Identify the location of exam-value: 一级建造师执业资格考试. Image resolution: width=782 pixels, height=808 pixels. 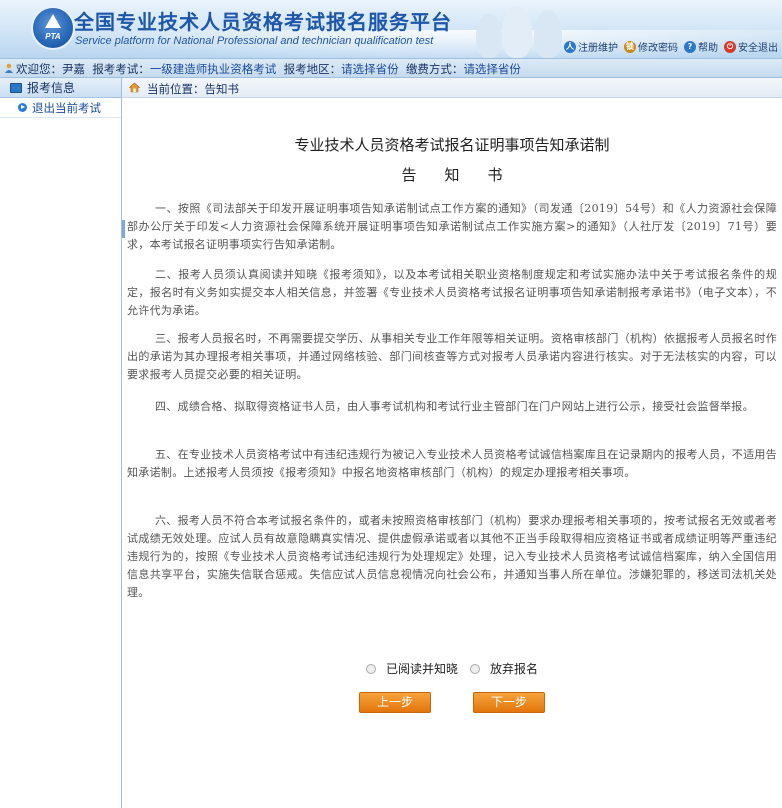
(213, 69).